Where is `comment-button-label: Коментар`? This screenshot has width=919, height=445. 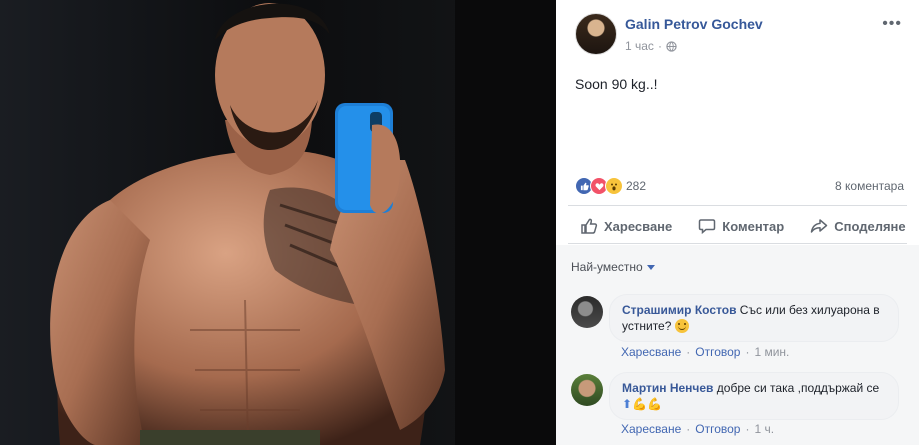
comment-button-label: Коментар is located at coordinates (753, 226).